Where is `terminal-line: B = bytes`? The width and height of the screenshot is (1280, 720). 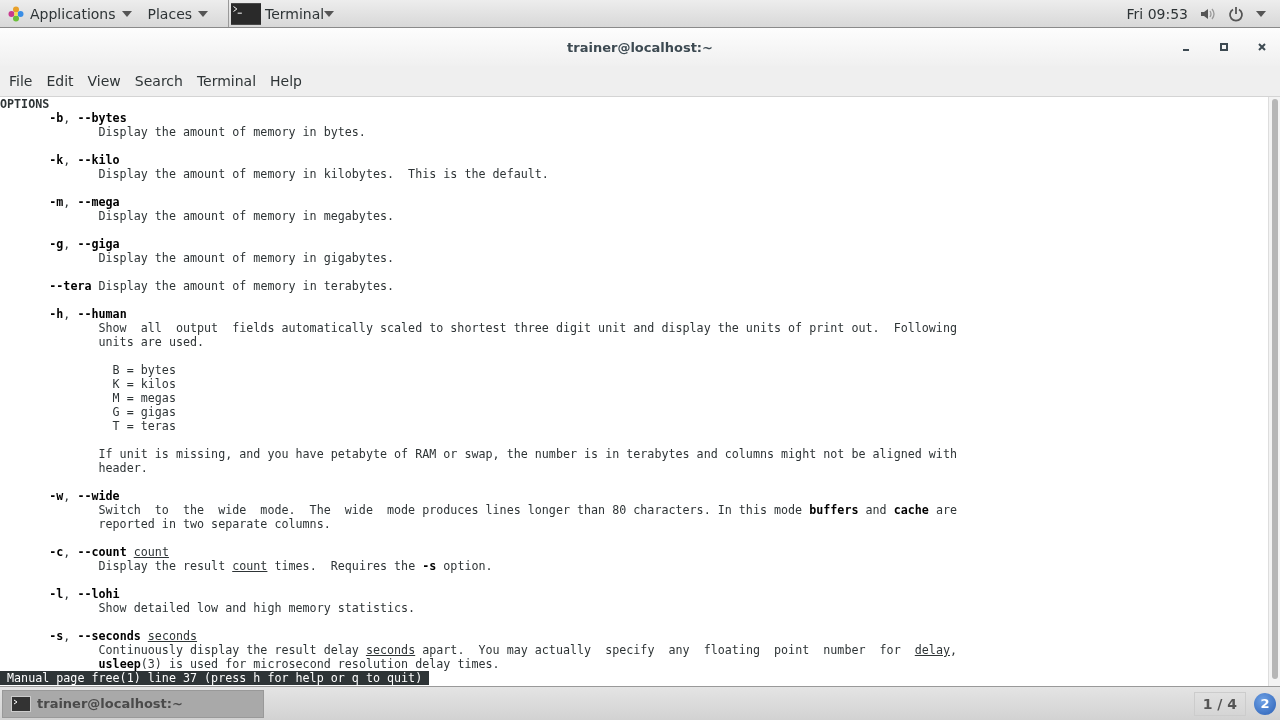
terminal-line: B = bytes is located at coordinates (144, 370).